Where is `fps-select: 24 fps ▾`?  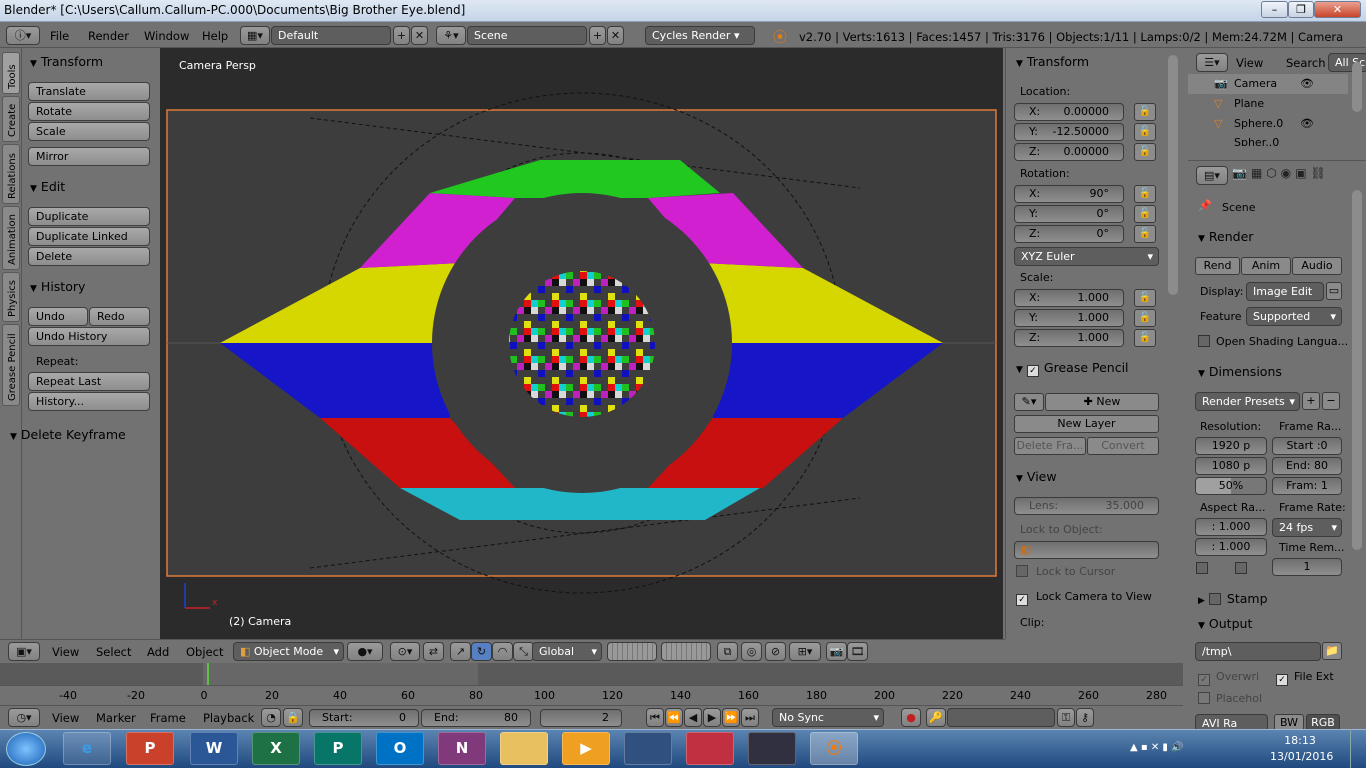 fps-select: 24 fps ▾ is located at coordinates (1307, 527).